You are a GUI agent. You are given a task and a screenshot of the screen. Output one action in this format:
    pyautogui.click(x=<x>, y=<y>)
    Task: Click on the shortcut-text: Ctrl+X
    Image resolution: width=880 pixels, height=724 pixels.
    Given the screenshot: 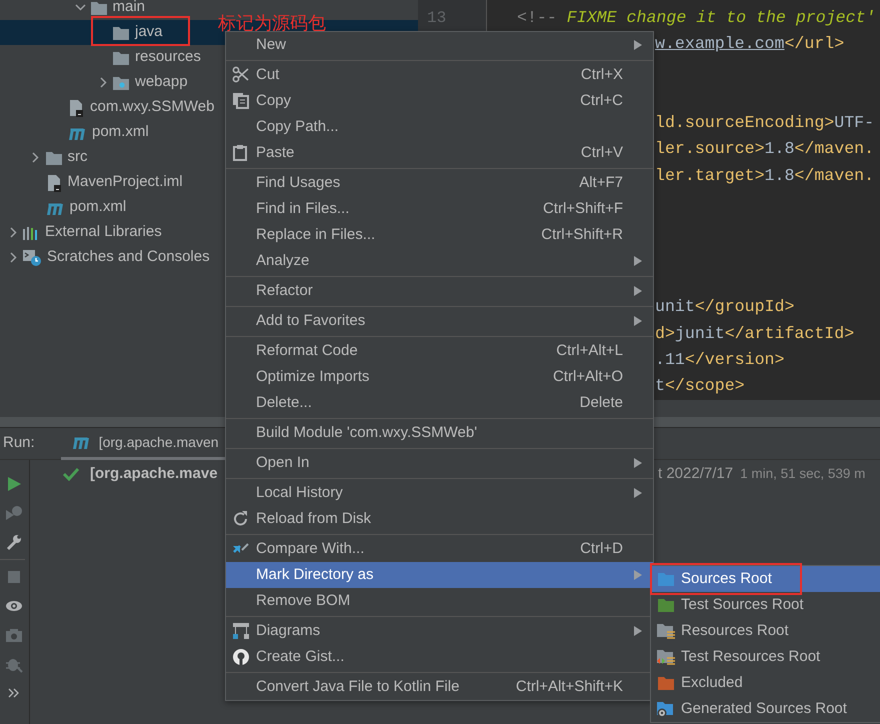 What is the action you would take?
    pyautogui.click(x=601, y=74)
    